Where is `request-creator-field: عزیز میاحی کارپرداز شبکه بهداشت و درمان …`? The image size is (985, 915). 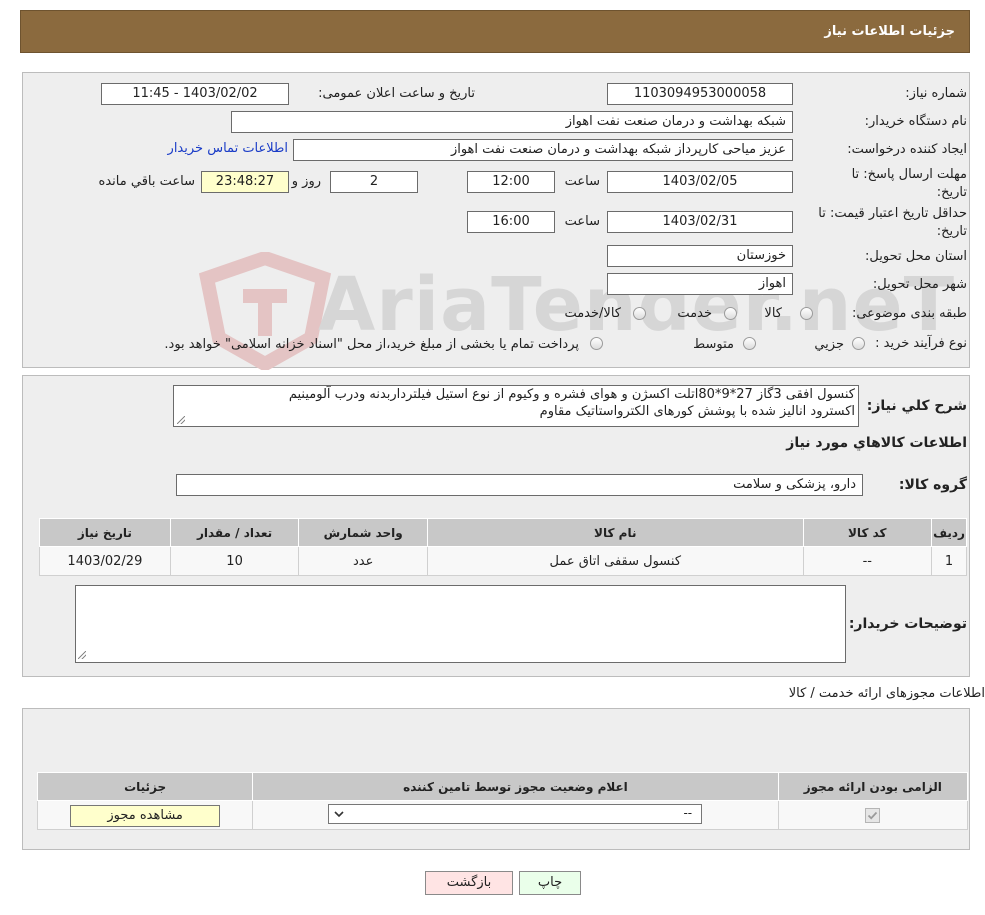
request-creator-field: عزیز میاحی کارپرداز شبکه بهداشت و درمان … is located at coordinates (543, 150).